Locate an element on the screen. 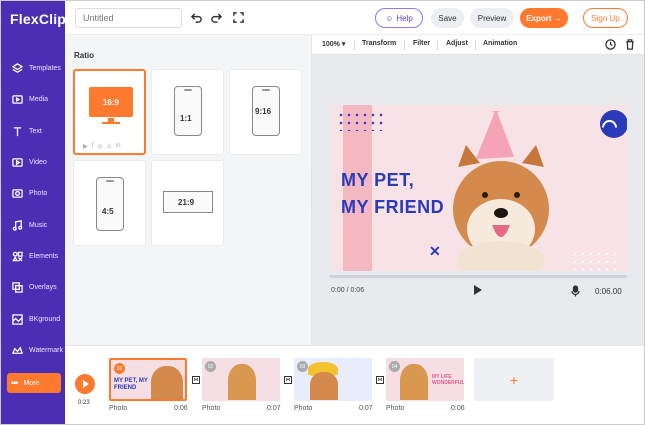 The image size is (645, 425). social-icons: ▶ f ◎ ♙ in is located at coordinates (102, 146).